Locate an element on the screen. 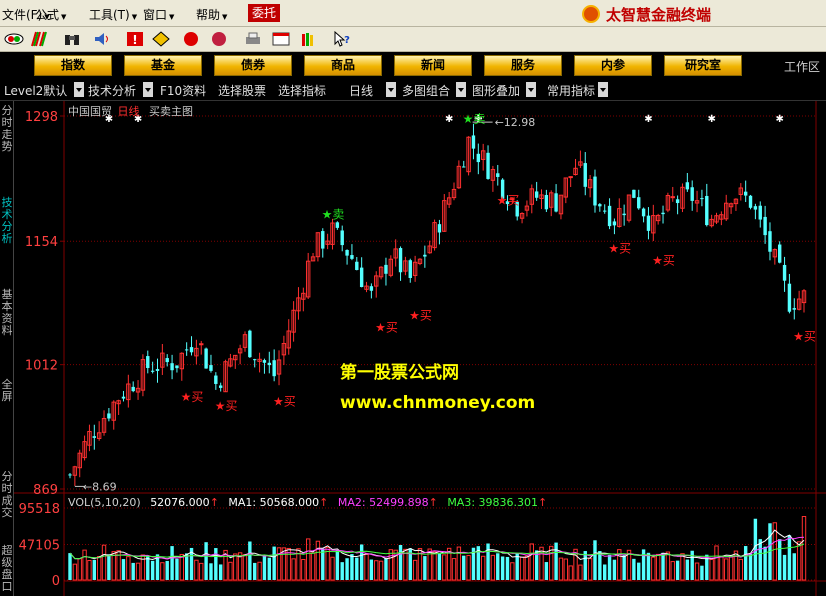 Image resolution: width=826 pixels, height=596 pixels. entrust-button: 委托 is located at coordinates (264, 13).